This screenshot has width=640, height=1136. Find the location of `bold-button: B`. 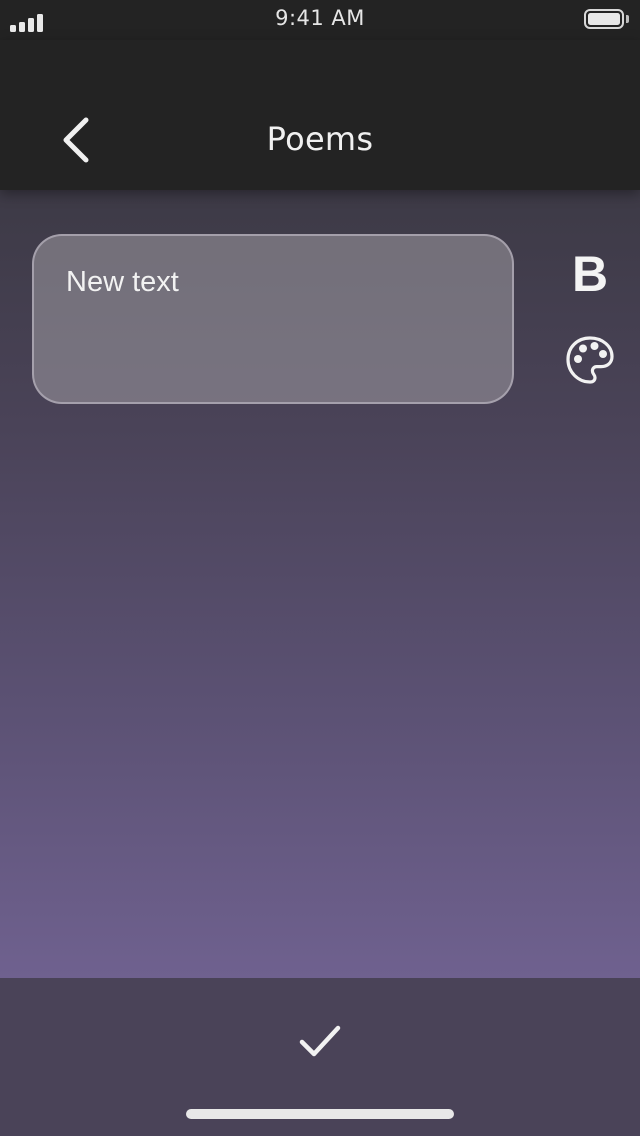

bold-button: B is located at coordinates (590, 274).